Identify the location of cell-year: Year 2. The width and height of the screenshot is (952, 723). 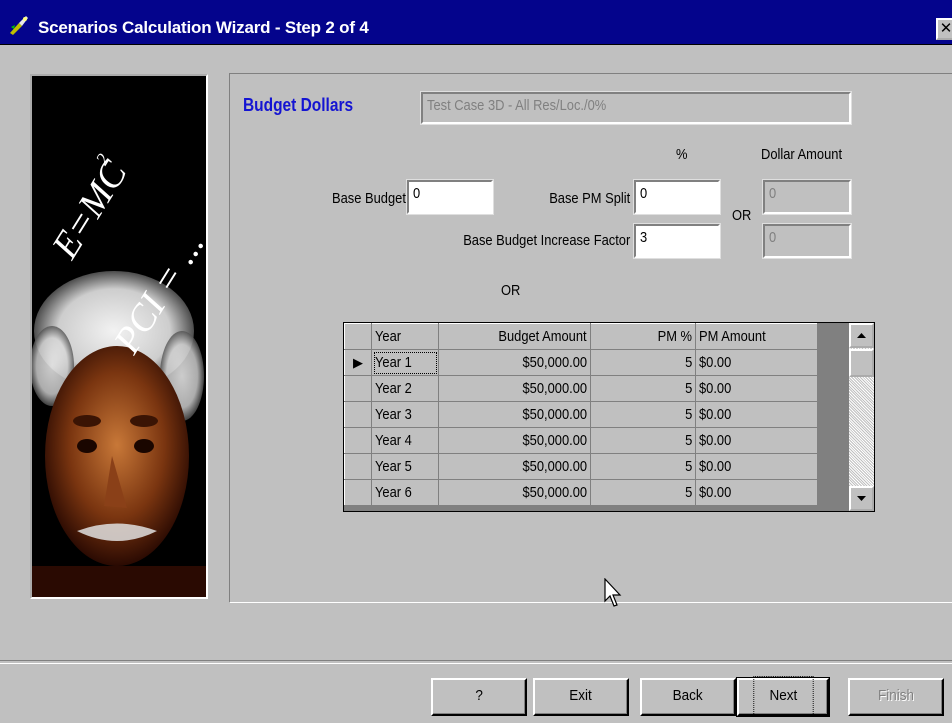
(405, 388).